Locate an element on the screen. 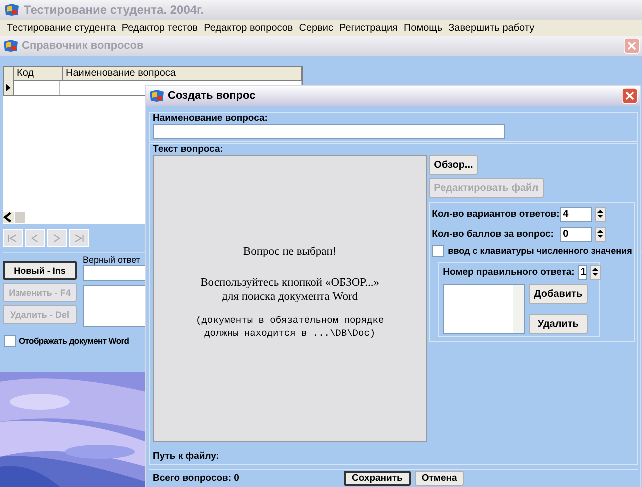 This screenshot has width=642, height=487. message-text: Воспользуйтесь кнопкой «ОБЗОР...» для поиска документа Word is located at coordinates (290, 290).